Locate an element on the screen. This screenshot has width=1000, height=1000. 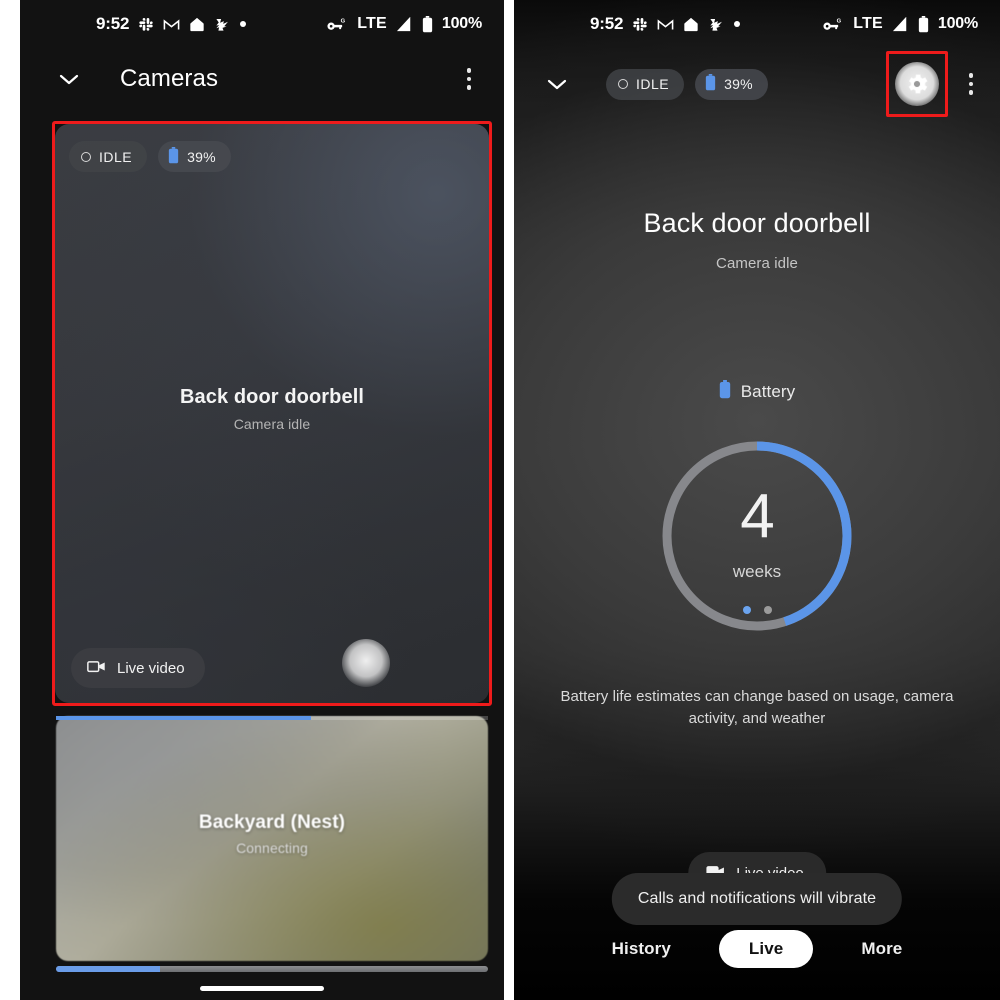
camera-card-2-center-text: Backyard (Nest) Connecting is located at coordinates (272, 834).